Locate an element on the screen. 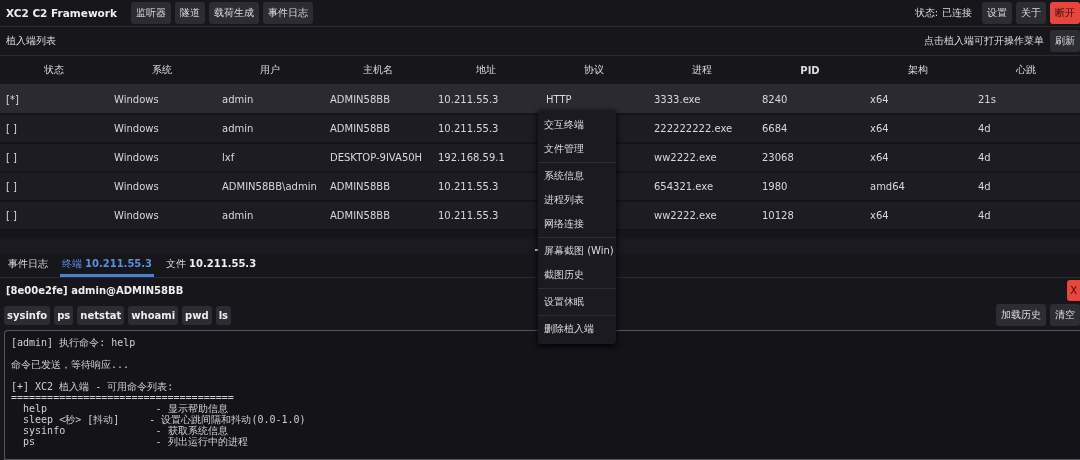 This screenshot has width=1080, height=460. table-cell: amd64 is located at coordinates (918, 186).